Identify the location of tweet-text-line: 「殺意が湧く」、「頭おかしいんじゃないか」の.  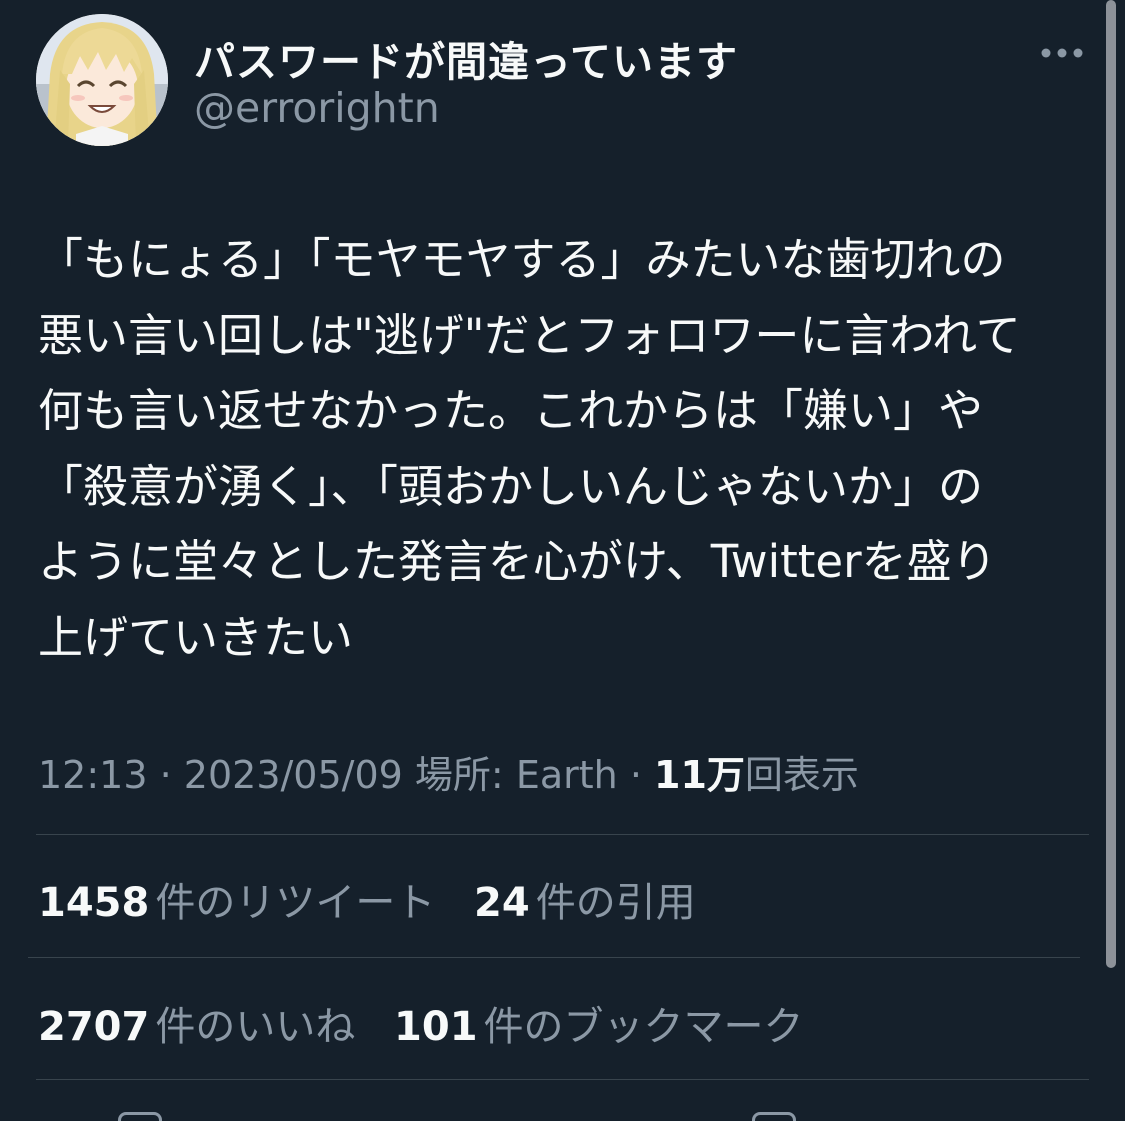
(511, 486).